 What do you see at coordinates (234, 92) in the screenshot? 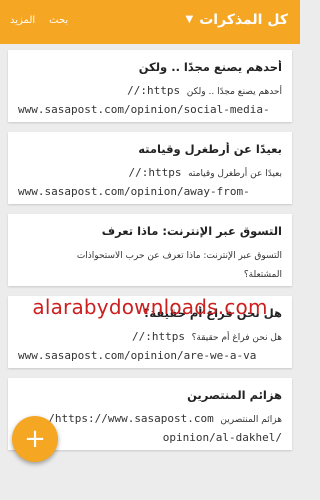
I see `note-preview-text: أحدهم يصنع مجدًا .. ولكن` at bounding box center [234, 92].